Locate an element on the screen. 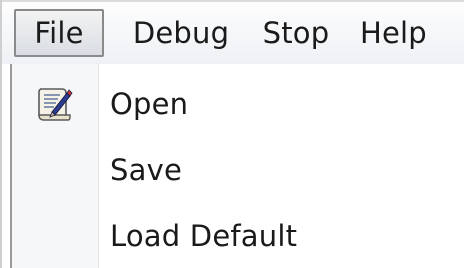 The image size is (464, 268). menu-stop-label: Stop is located at coordinates (296, 33).